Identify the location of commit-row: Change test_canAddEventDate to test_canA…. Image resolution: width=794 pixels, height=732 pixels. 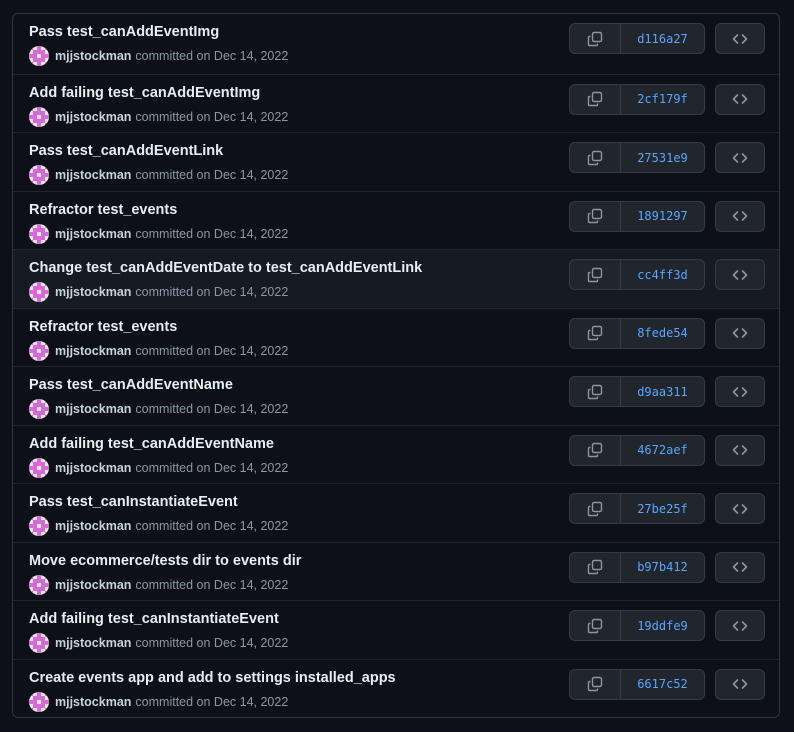
(396, 278).